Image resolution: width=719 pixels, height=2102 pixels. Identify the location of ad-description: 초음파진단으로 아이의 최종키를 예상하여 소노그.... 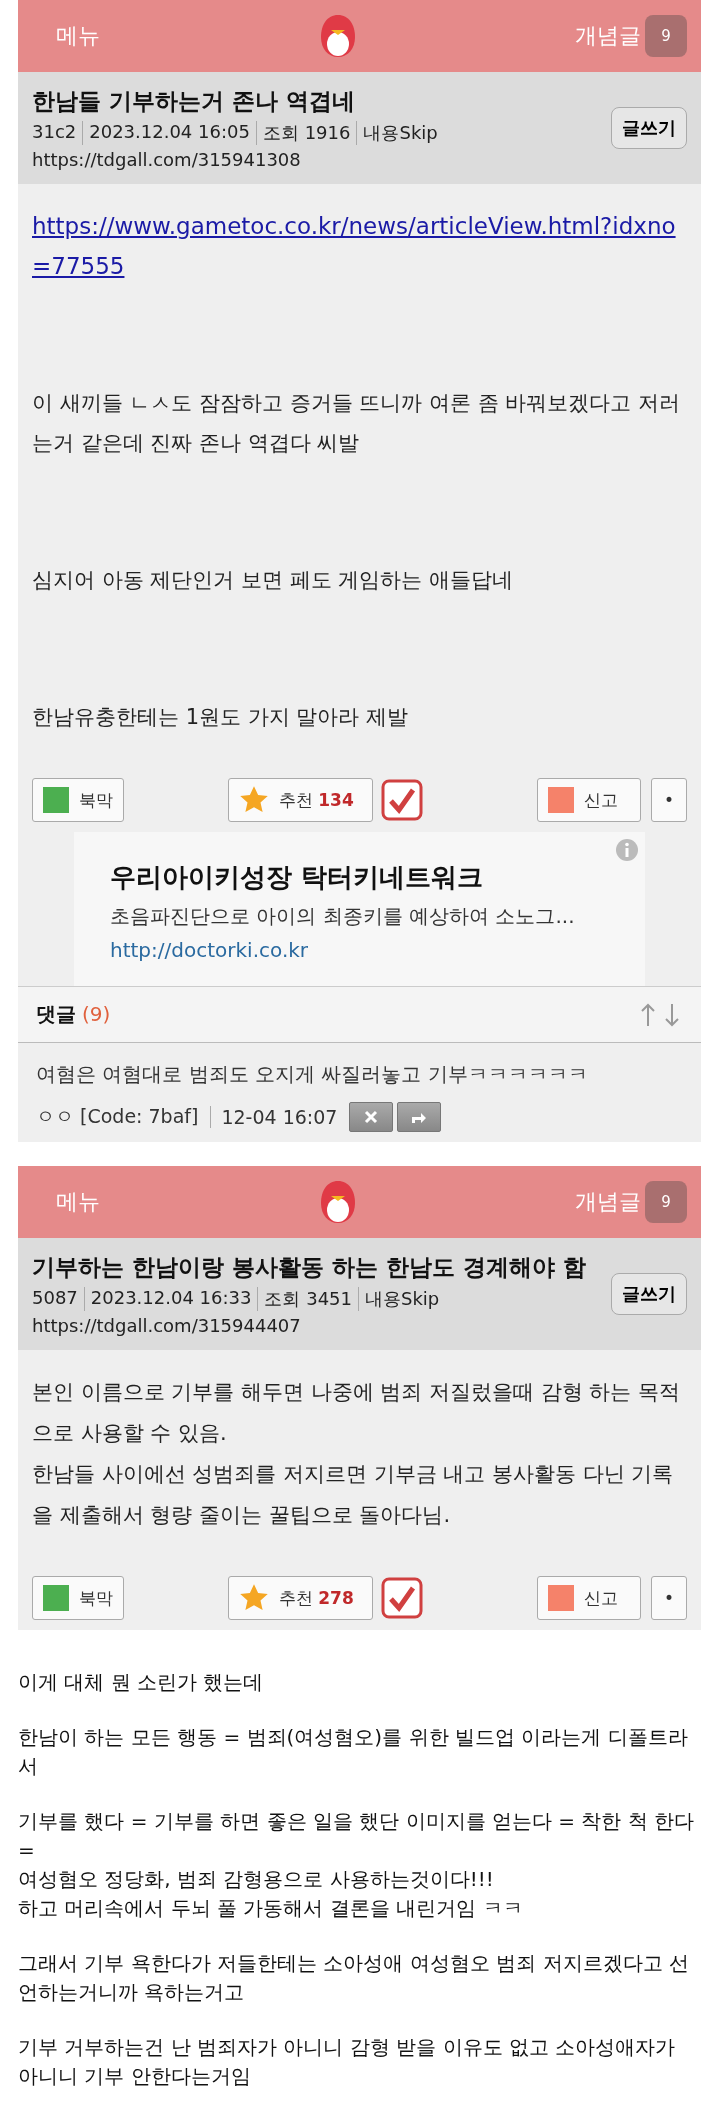
(343, 917).